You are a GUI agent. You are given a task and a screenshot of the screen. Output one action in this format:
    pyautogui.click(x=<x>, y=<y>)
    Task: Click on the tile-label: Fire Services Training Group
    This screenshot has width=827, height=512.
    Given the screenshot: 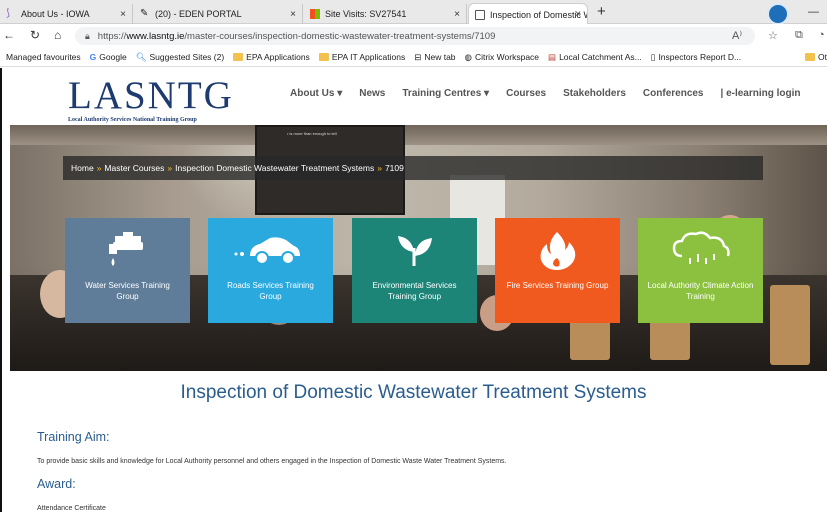 What is the action you would take?
    pyautogui.click(x=557, y=285)
    